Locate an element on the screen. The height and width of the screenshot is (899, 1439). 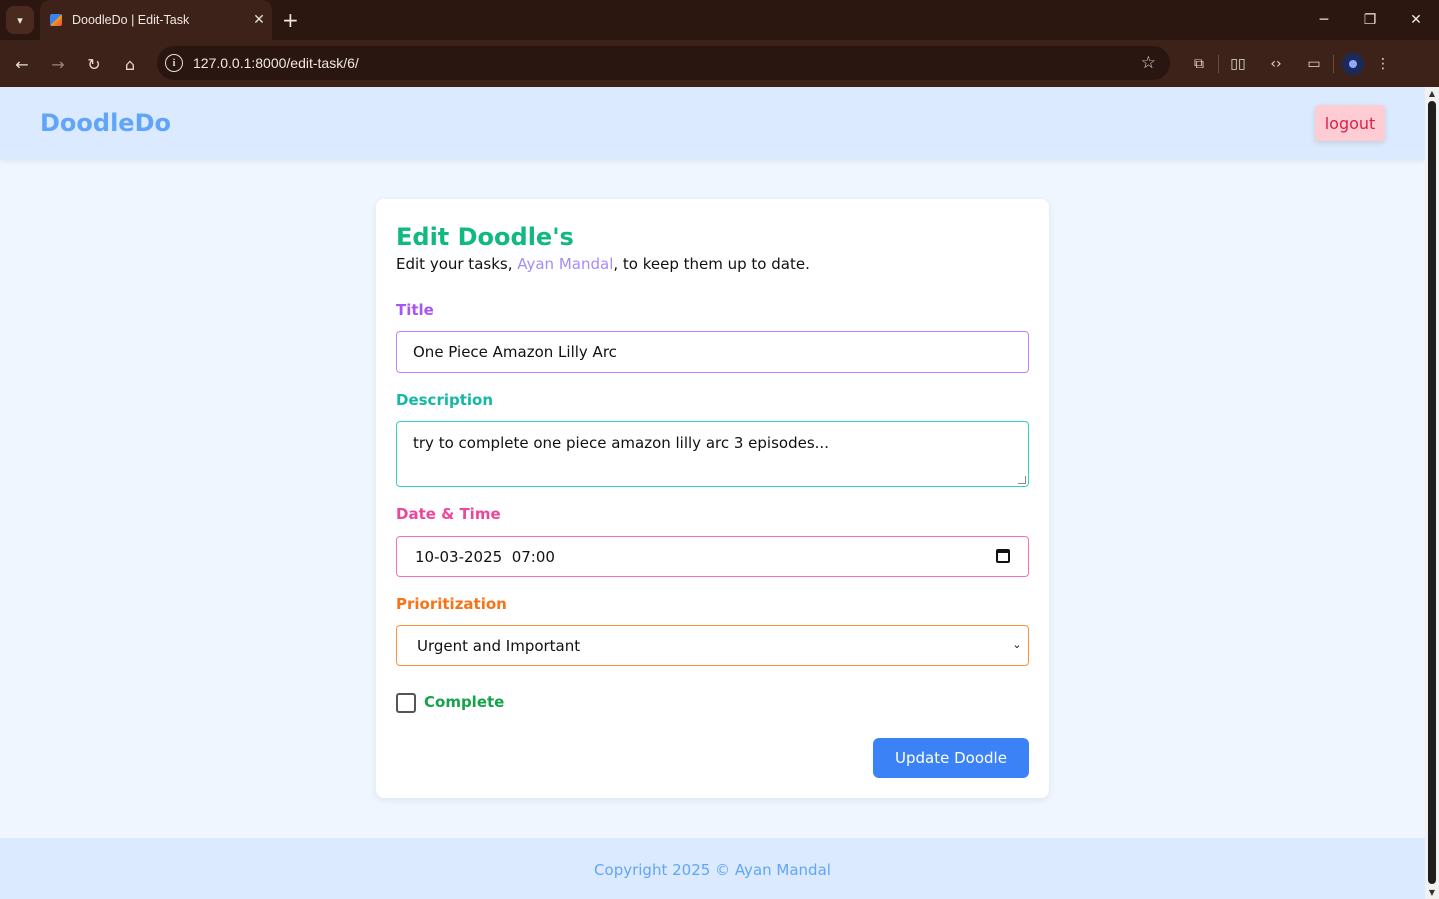
datetime-value: 10-03-2025 07:00 is located at coordinates (485, 556).